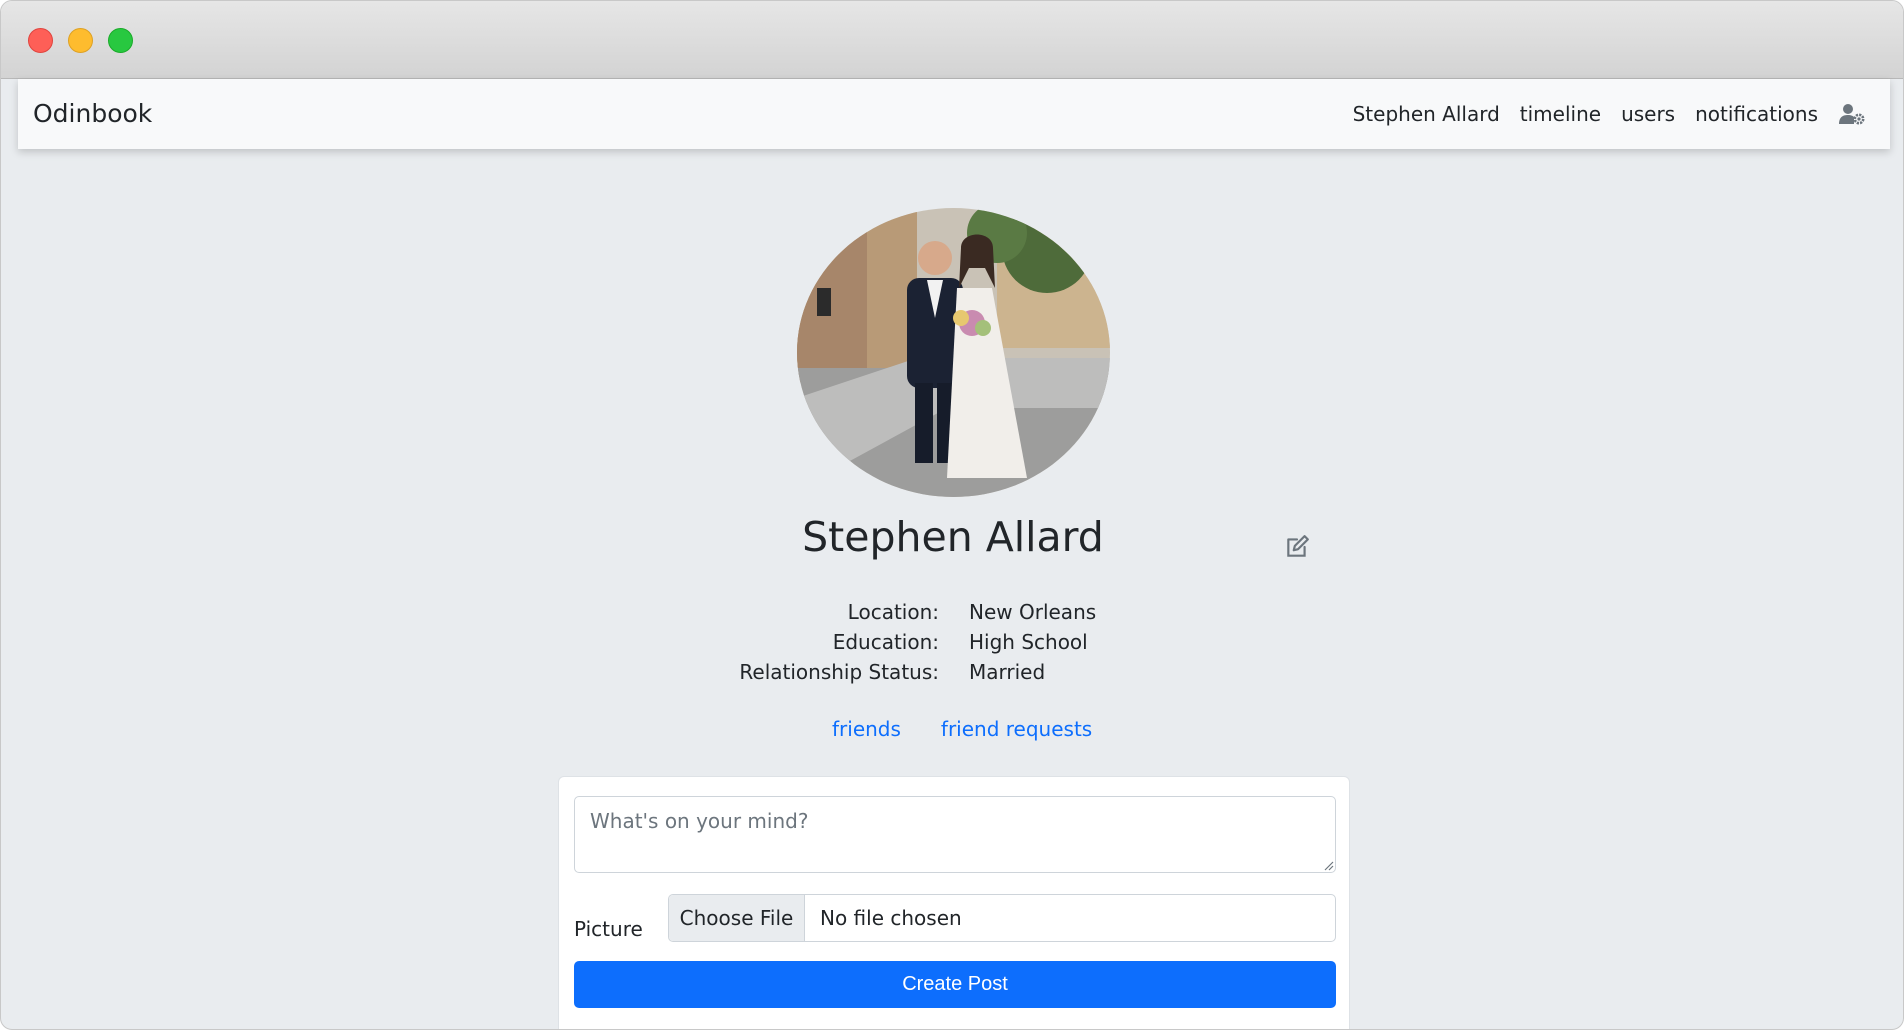 The width and height of the screenshot is (1904, 1030). Describe the element at coordinates (839, 672) in the screenshot. I see `detail-label: Relationship Status:` at that location.